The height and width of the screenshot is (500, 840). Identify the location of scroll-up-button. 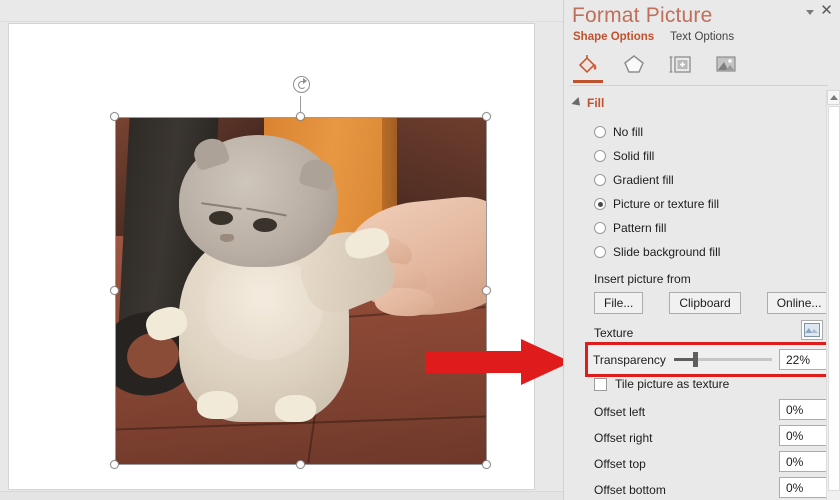
(833, 97).